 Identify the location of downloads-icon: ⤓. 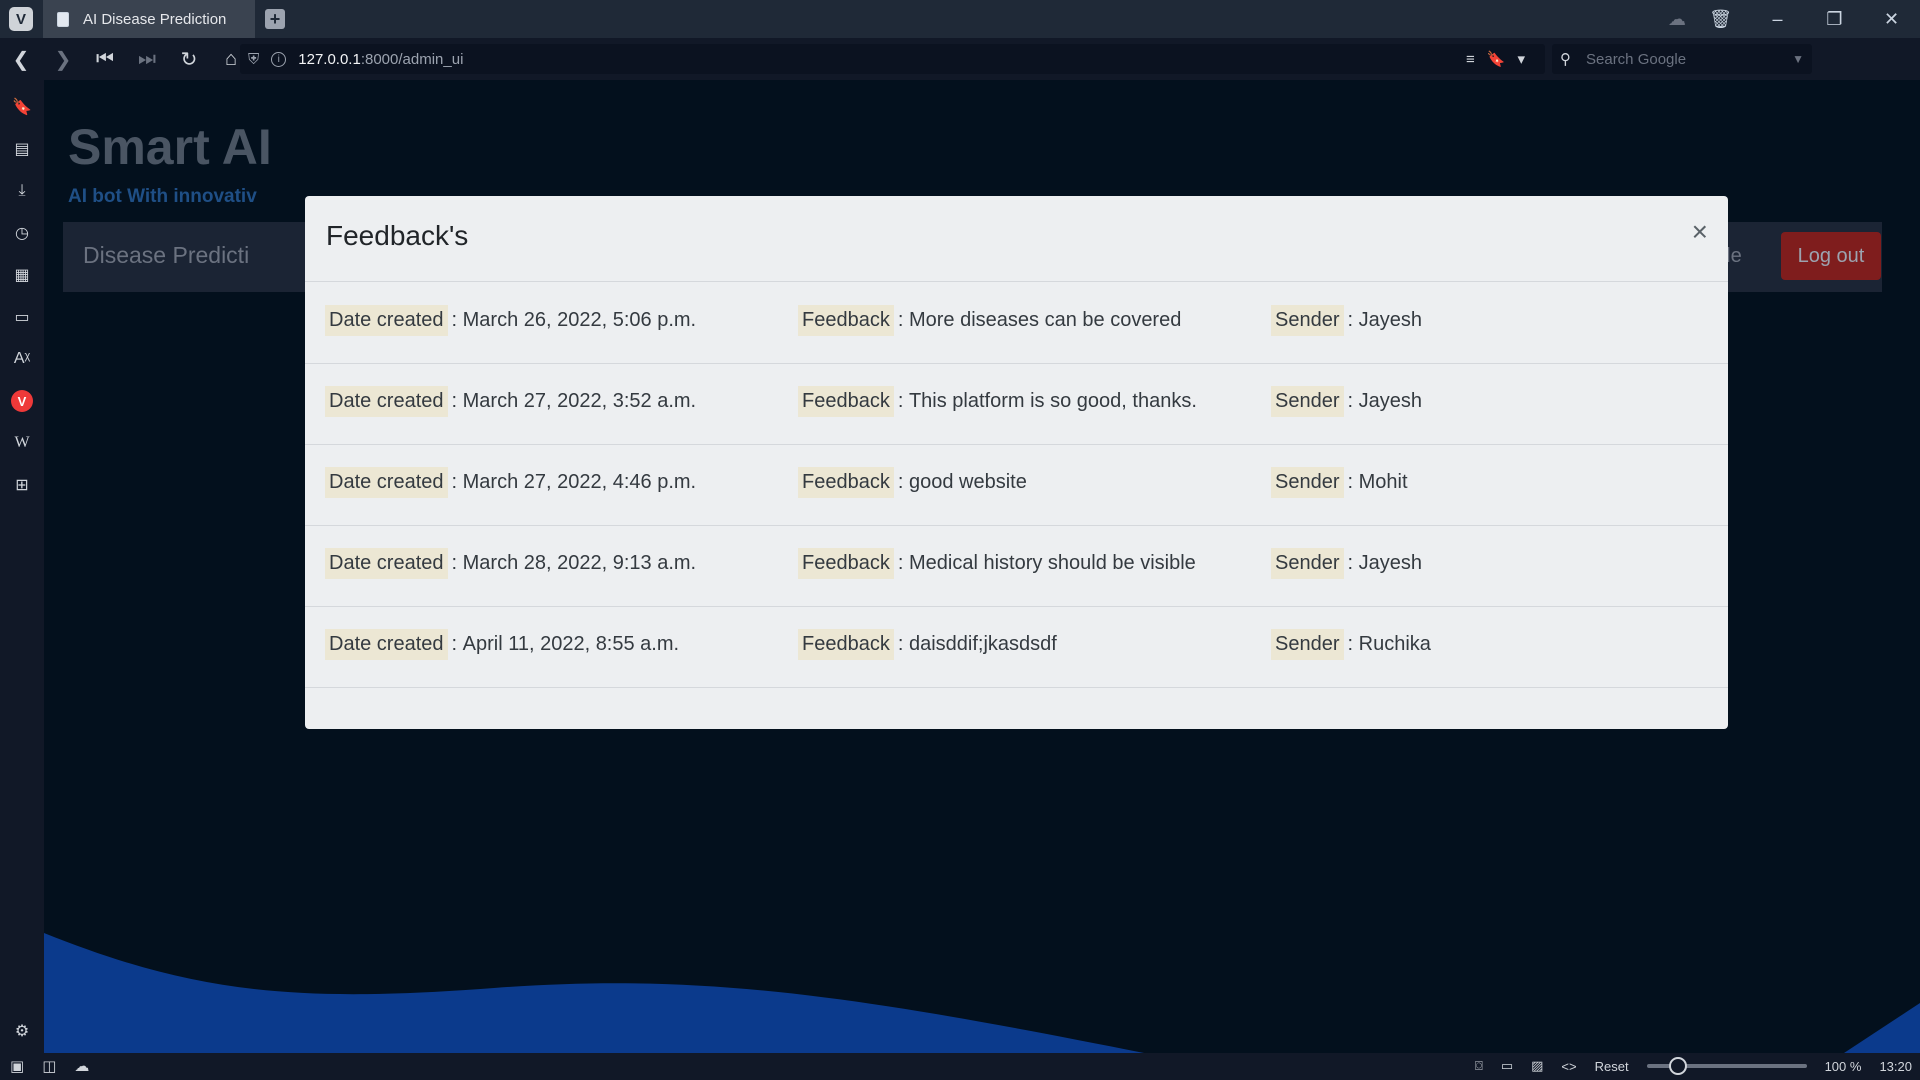
(22, 191).